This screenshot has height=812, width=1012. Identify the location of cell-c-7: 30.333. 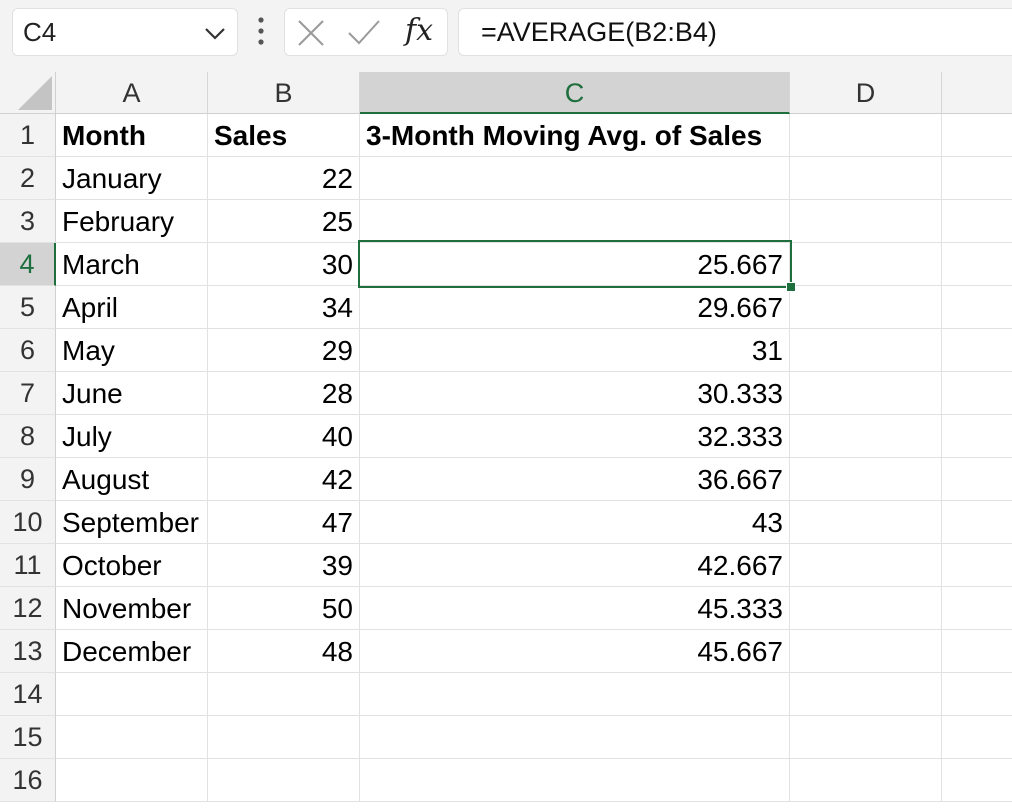
(575, 393).